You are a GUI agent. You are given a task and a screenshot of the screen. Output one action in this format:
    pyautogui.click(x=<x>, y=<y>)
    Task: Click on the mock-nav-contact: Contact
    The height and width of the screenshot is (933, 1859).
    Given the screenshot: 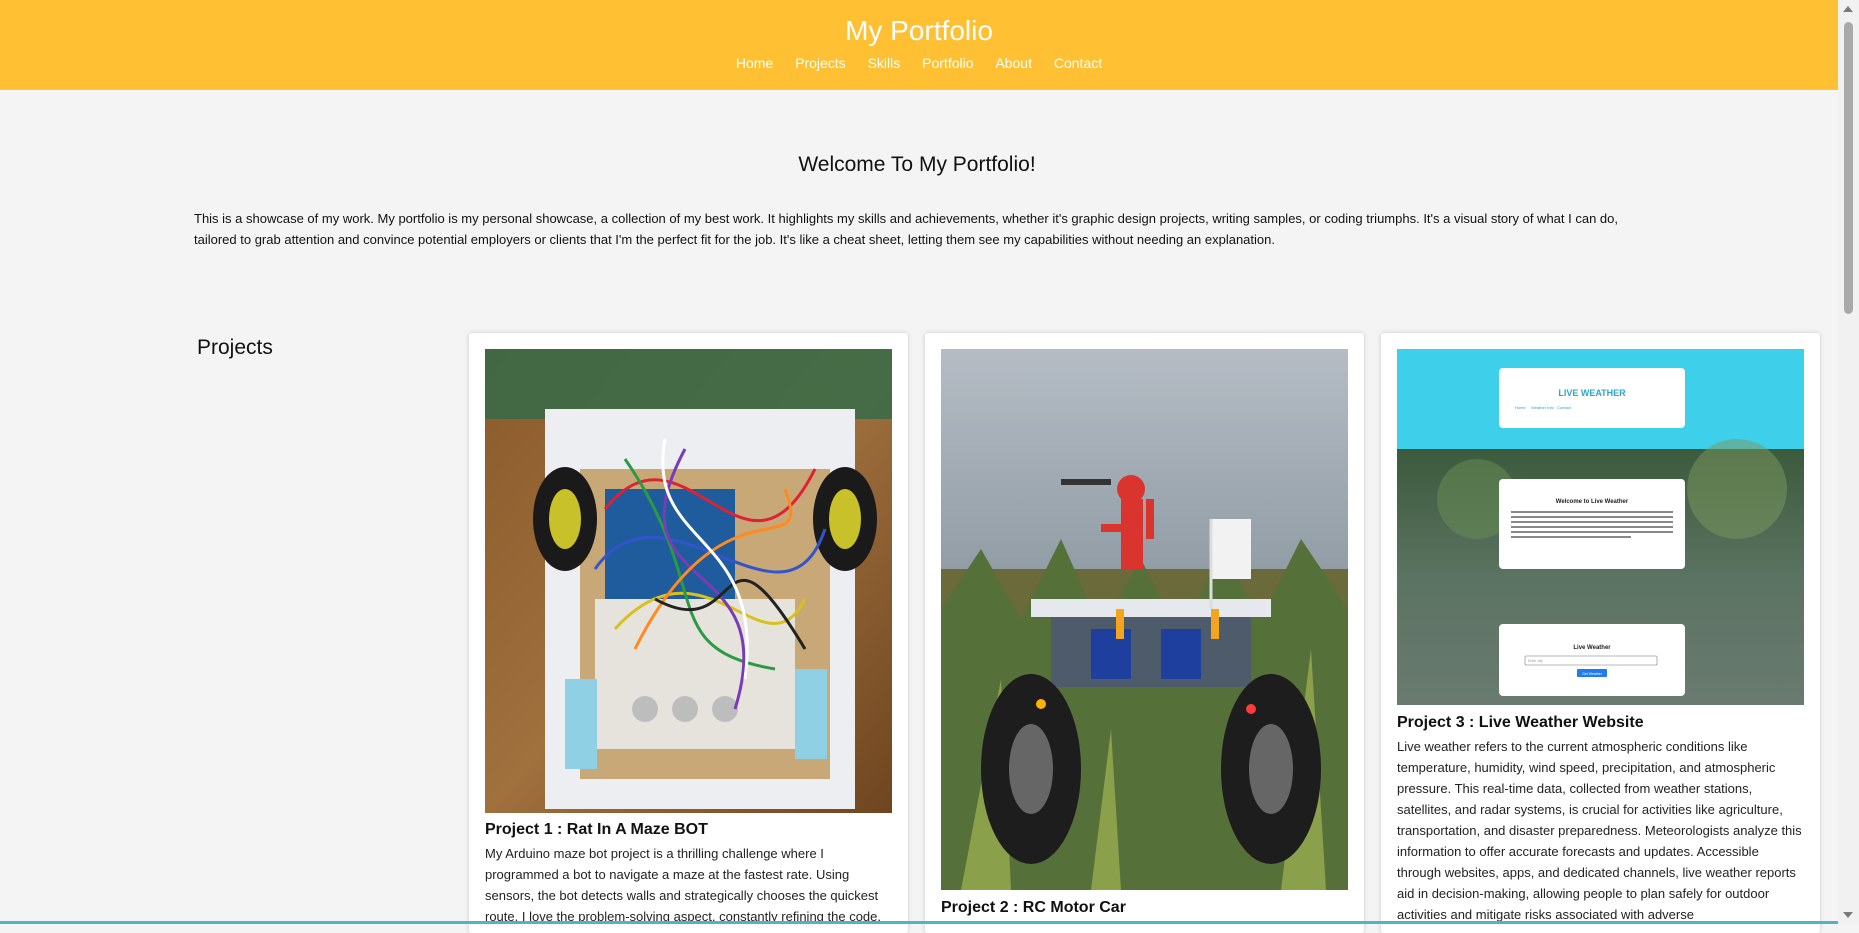 What is the action you would take?
    pyautogui.click(x=1564, y=407)
    